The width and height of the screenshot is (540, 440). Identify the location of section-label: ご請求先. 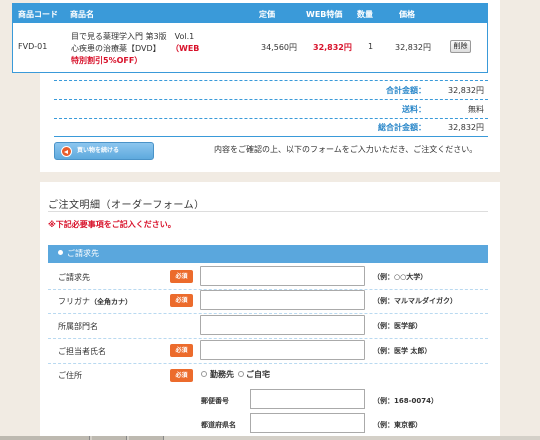
(83, 253).